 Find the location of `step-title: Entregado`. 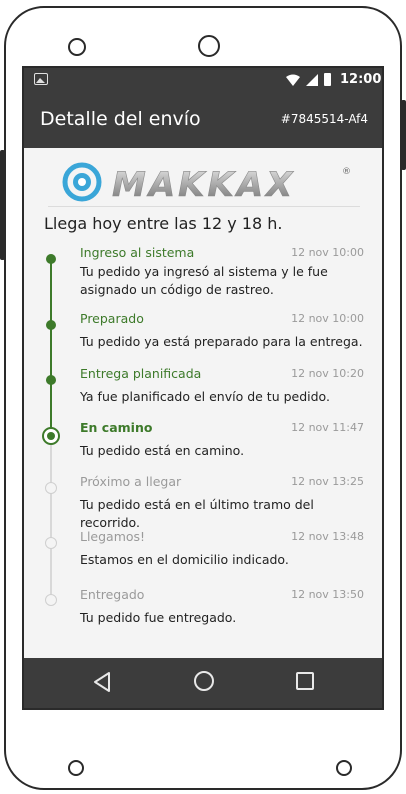

step-title: Entregado is located at coordinates (112, 594).